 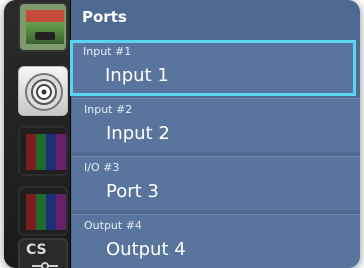 I want to click on port-header: Input #2, so click(x=108, y=109).